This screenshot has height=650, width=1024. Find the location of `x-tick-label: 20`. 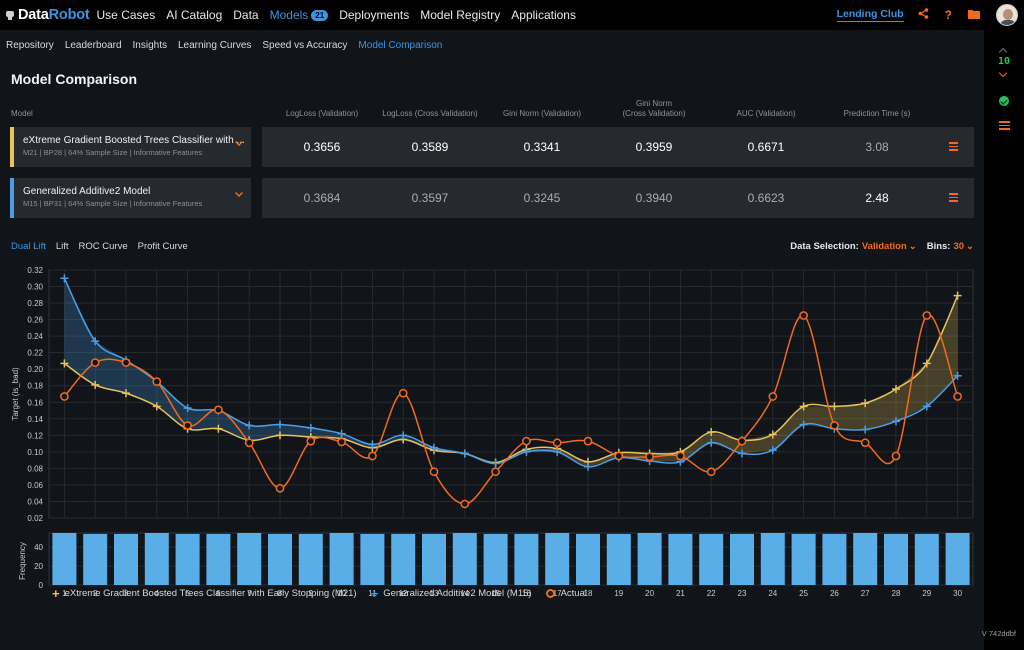

x-tick-label: 20 is located at coordinates (649, 593).